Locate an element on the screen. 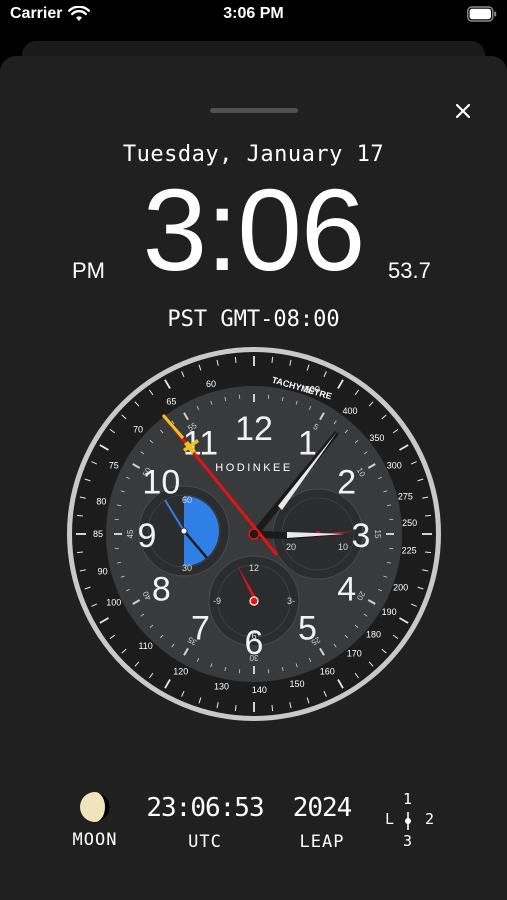  tachymeter-value: 140 is located at coordinates (259, 690).